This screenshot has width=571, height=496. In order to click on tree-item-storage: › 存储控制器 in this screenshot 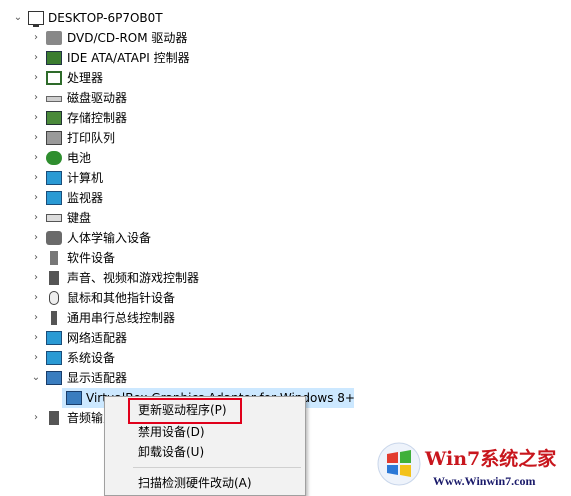, I will do `click(285, 118)`.